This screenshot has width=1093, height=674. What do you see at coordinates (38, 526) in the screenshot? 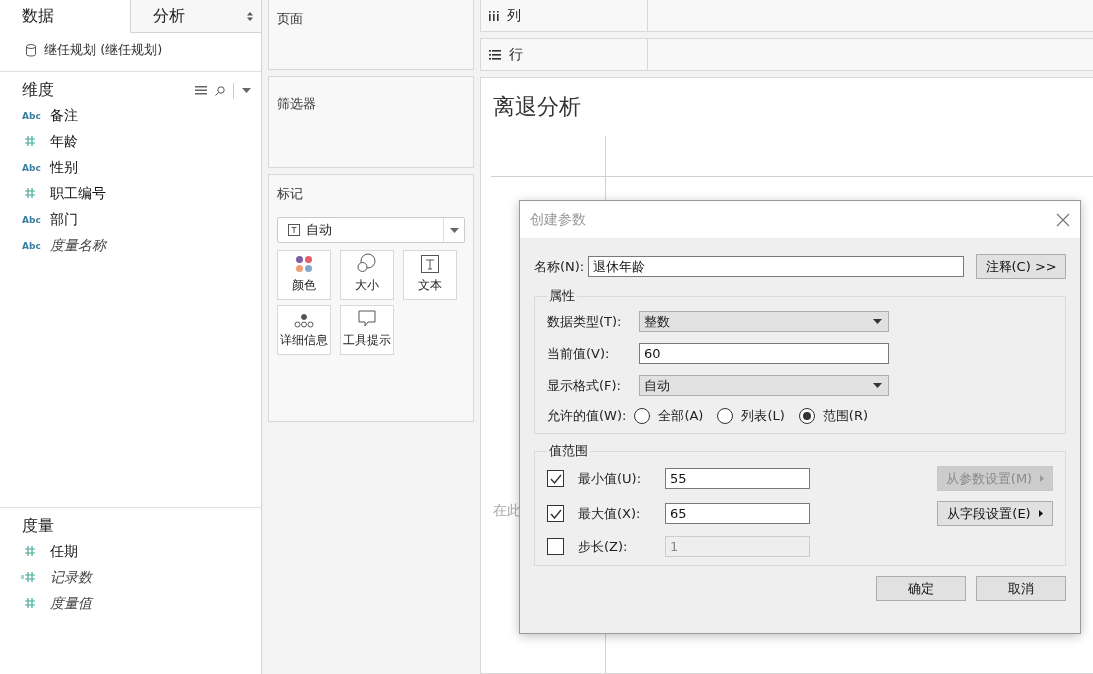
I see `section-title: 度量` at bounding box center [38, 526].